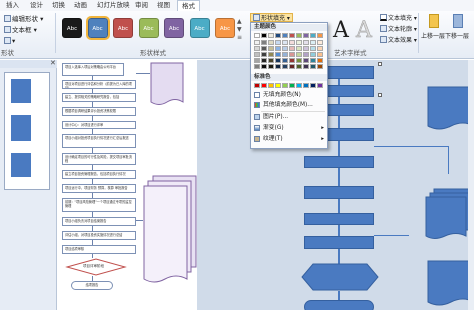 This screenshot has width=474, height=310. I want to click on flow-step: 建立项目投资管理报告，包括项目执行情况, so click(99, 174).